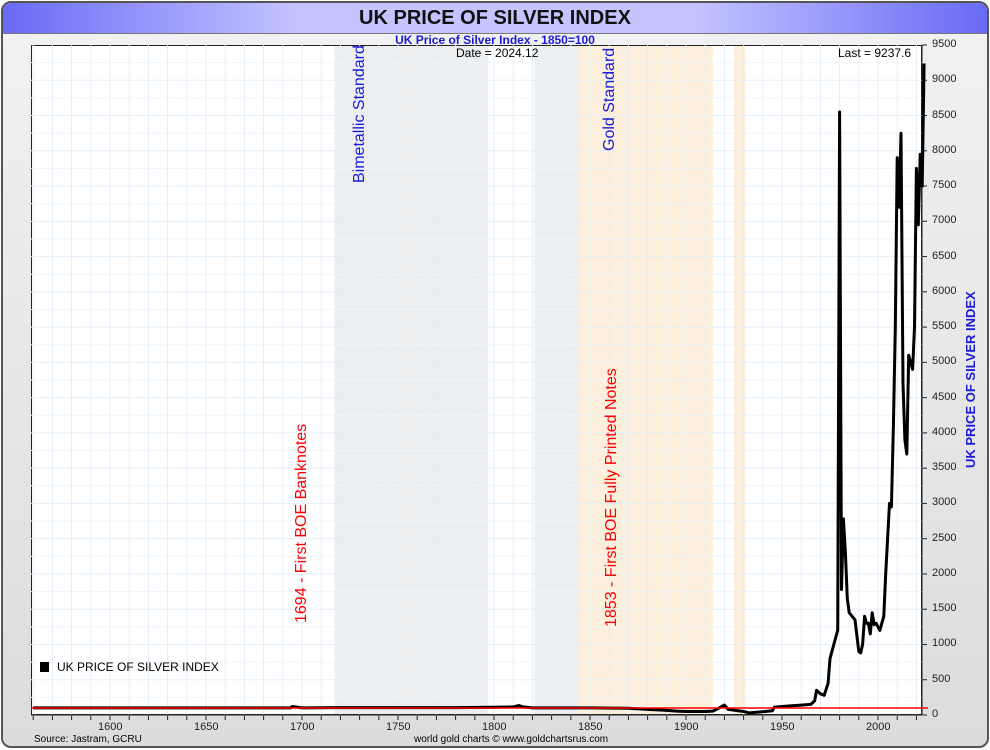 The height and width of the screenshot is (750, 990). Describe the element at coordinates (944, 255) in the screenshot. I see `y-tick-label: 6500` at that location.